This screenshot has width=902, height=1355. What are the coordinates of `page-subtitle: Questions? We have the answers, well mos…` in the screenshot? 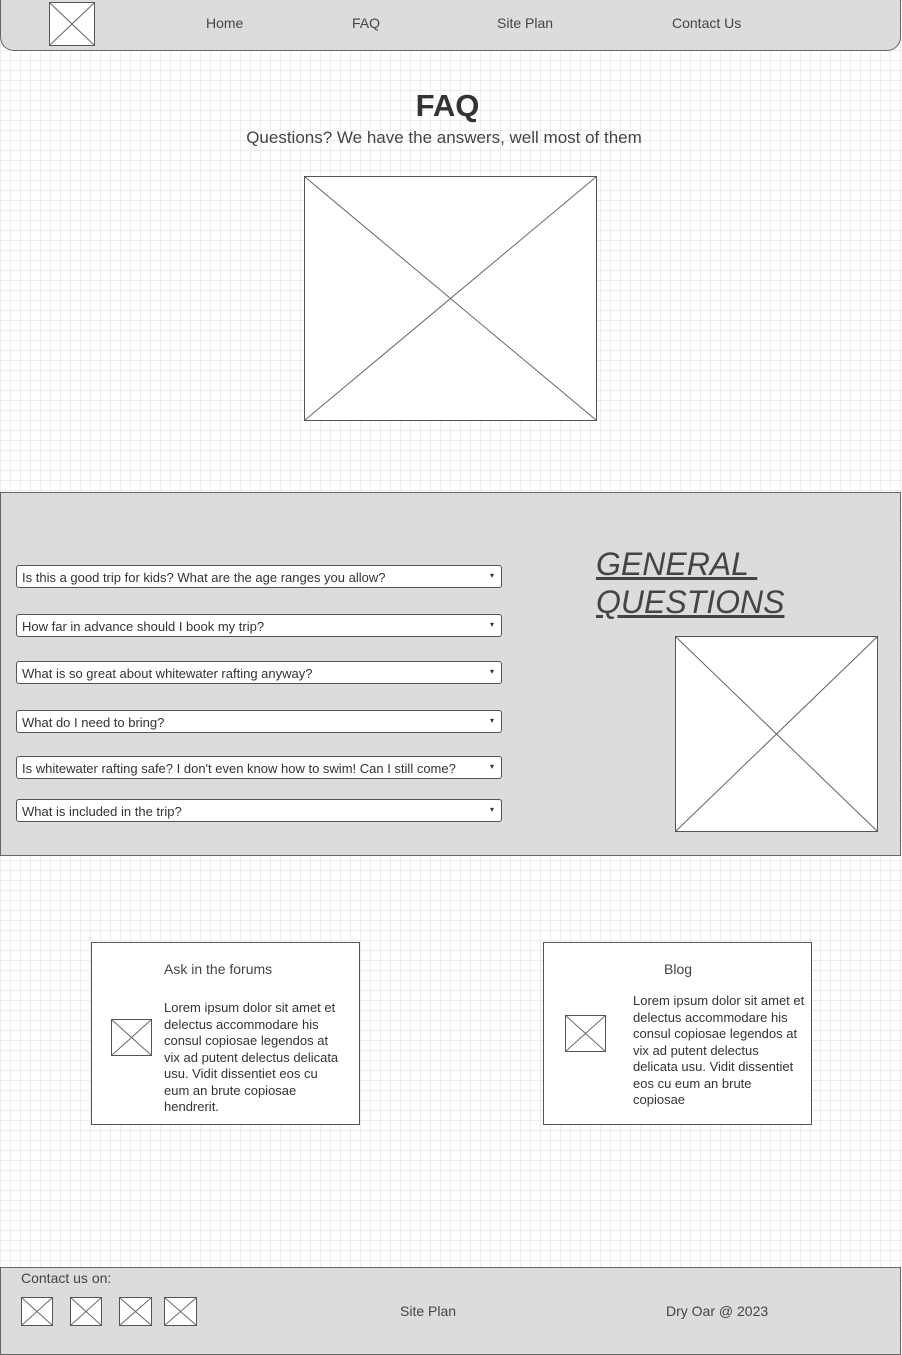 It's located at (444, 137).